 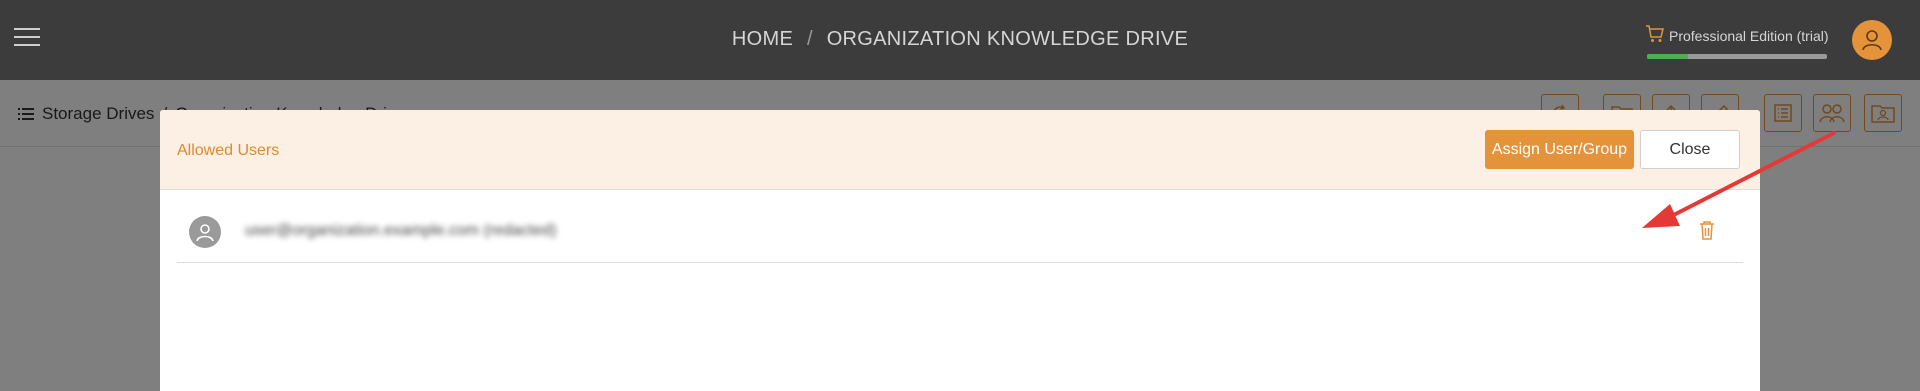 I want to click on breadcrumb-home: HOME, so click(x=762, y=39).